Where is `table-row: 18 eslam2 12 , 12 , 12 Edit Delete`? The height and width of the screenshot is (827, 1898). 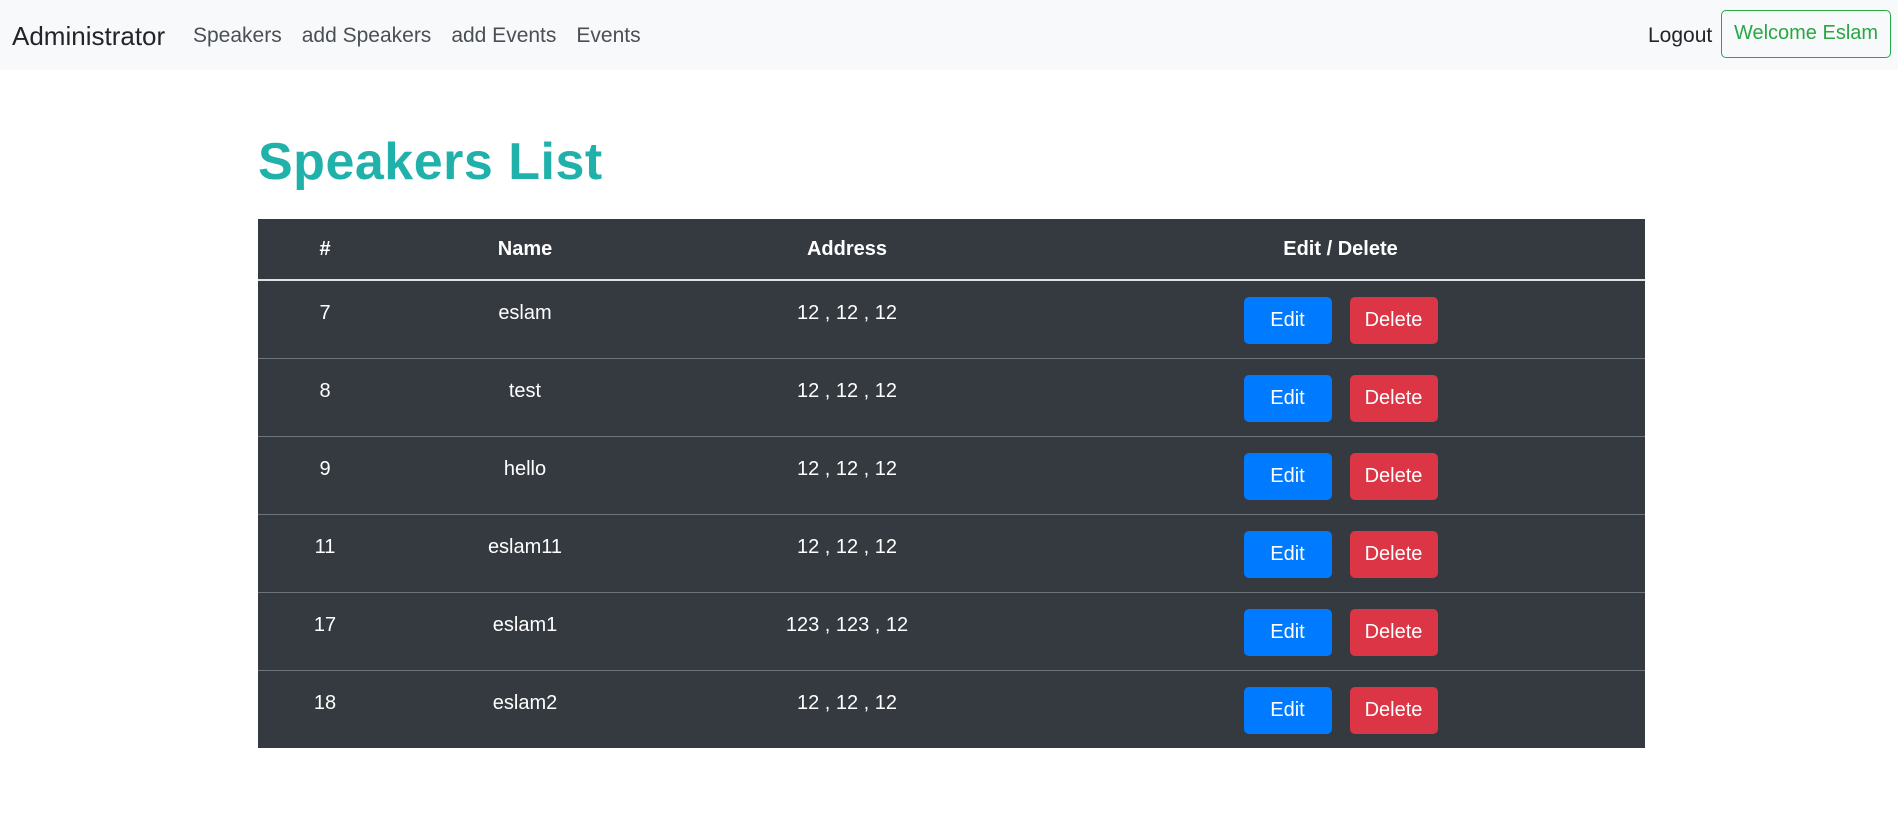 table-row: 18 eslam2 12 , 12 , 12 Edit Delete is located at coordinates (951, 708).